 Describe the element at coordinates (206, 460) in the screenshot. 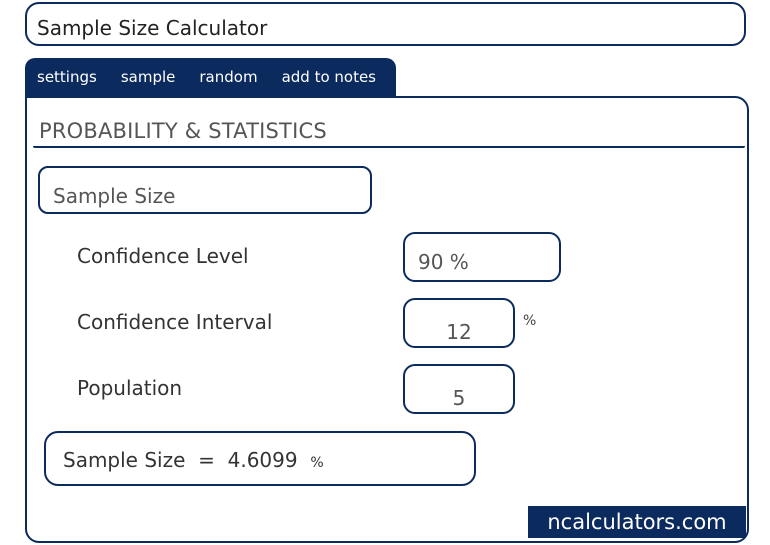

I see `result-equals: =` at that location.